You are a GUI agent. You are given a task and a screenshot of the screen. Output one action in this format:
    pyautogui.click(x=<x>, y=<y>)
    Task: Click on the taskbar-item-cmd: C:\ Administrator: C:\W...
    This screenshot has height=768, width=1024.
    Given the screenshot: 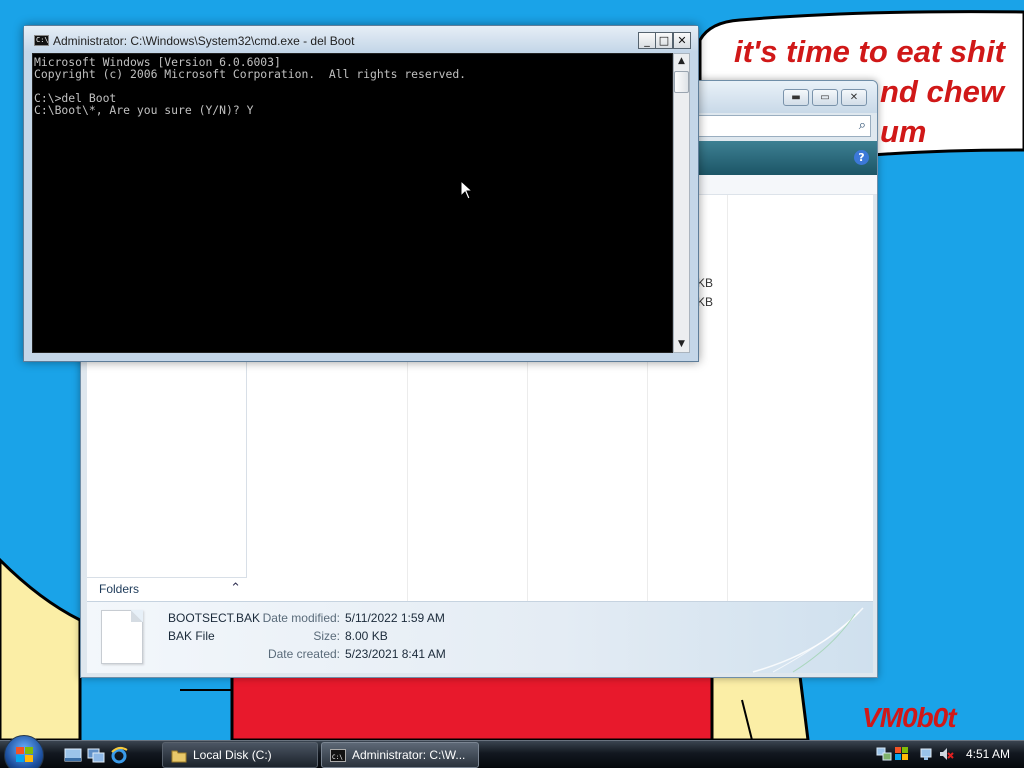 What is the action you would take?
    pyautogui.click(x=400, y=755)
    